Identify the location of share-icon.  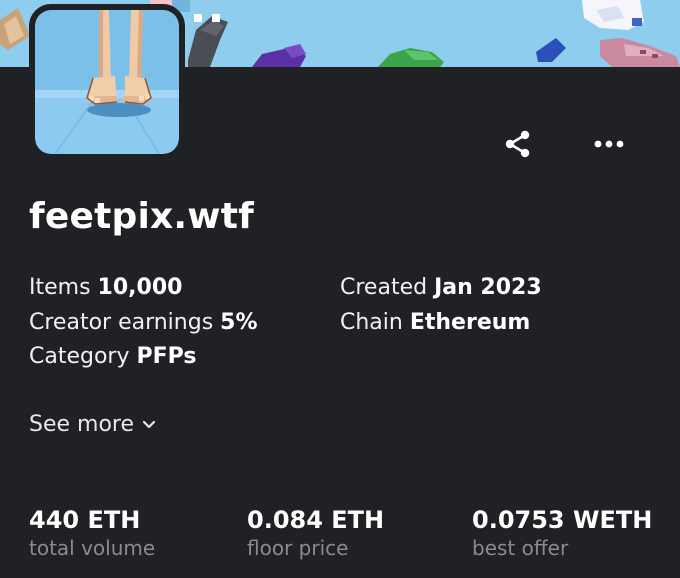
(517, 144).